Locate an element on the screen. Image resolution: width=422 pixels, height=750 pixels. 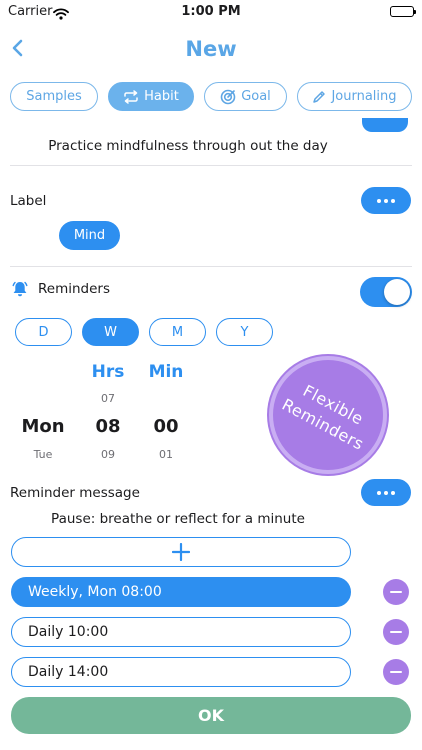
page-title: New is located at coordinates (211, 49).